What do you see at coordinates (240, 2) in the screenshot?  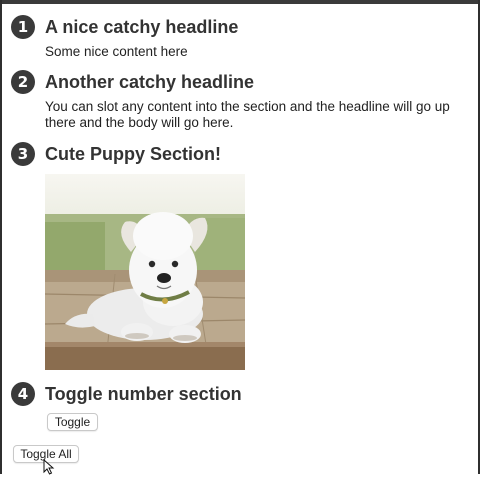 I see `window-top-bar` at bounding box center [240, 2].